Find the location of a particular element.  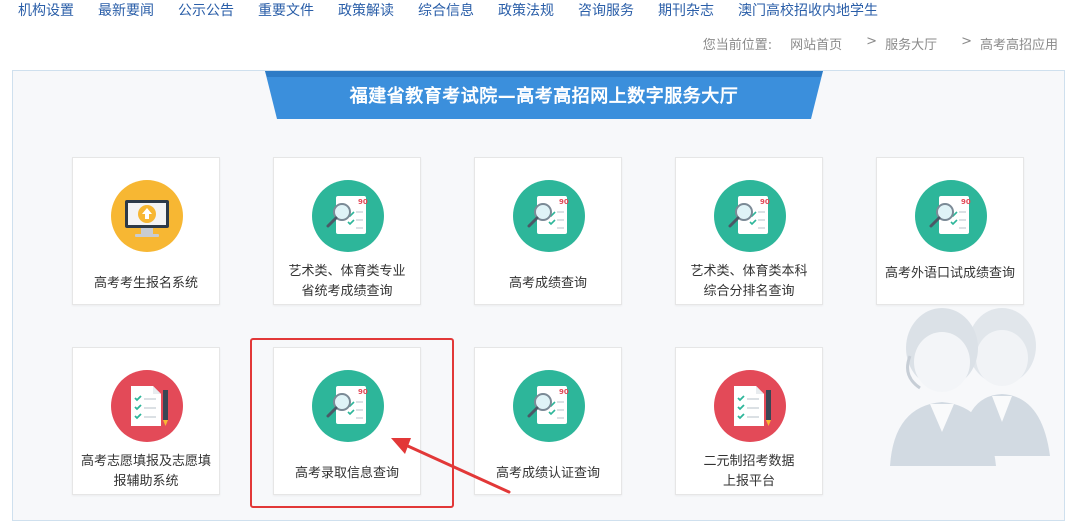

card-label-line: 高考考生报名系统 is located at coordinates (145, 283).